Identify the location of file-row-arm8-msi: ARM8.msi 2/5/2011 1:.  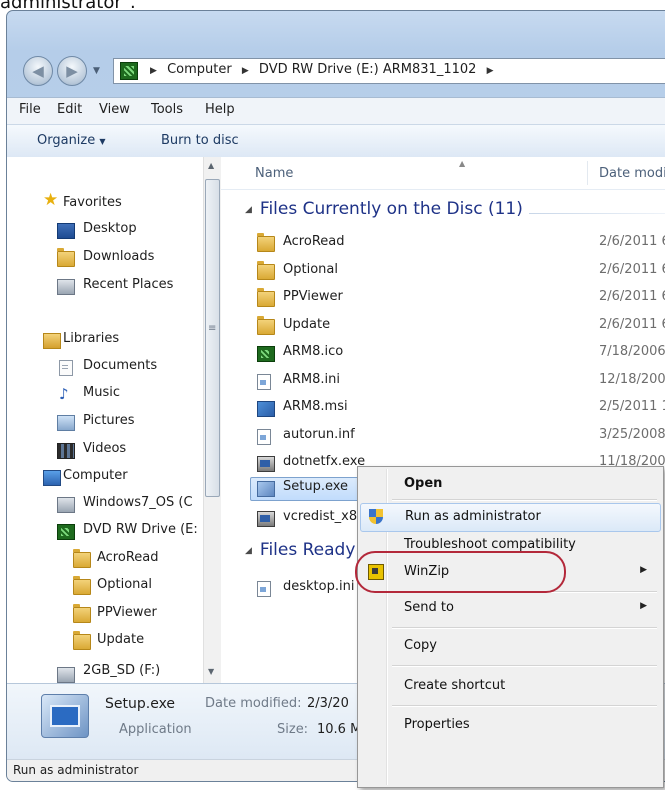
(443, 408).